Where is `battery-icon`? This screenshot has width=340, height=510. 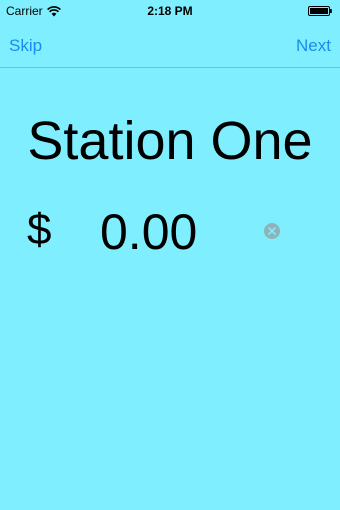 battery-icon is located at coordinates (320, 11).